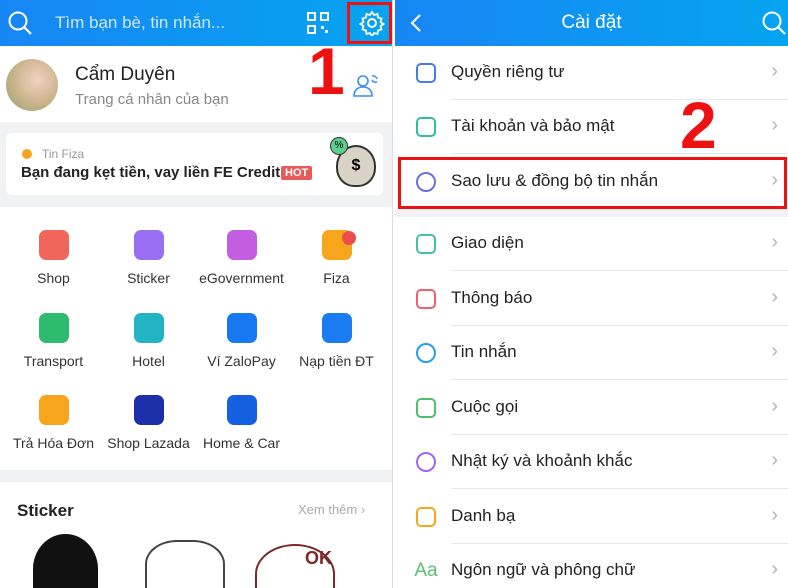  I want to click on notification-dot, so click(349, 238).